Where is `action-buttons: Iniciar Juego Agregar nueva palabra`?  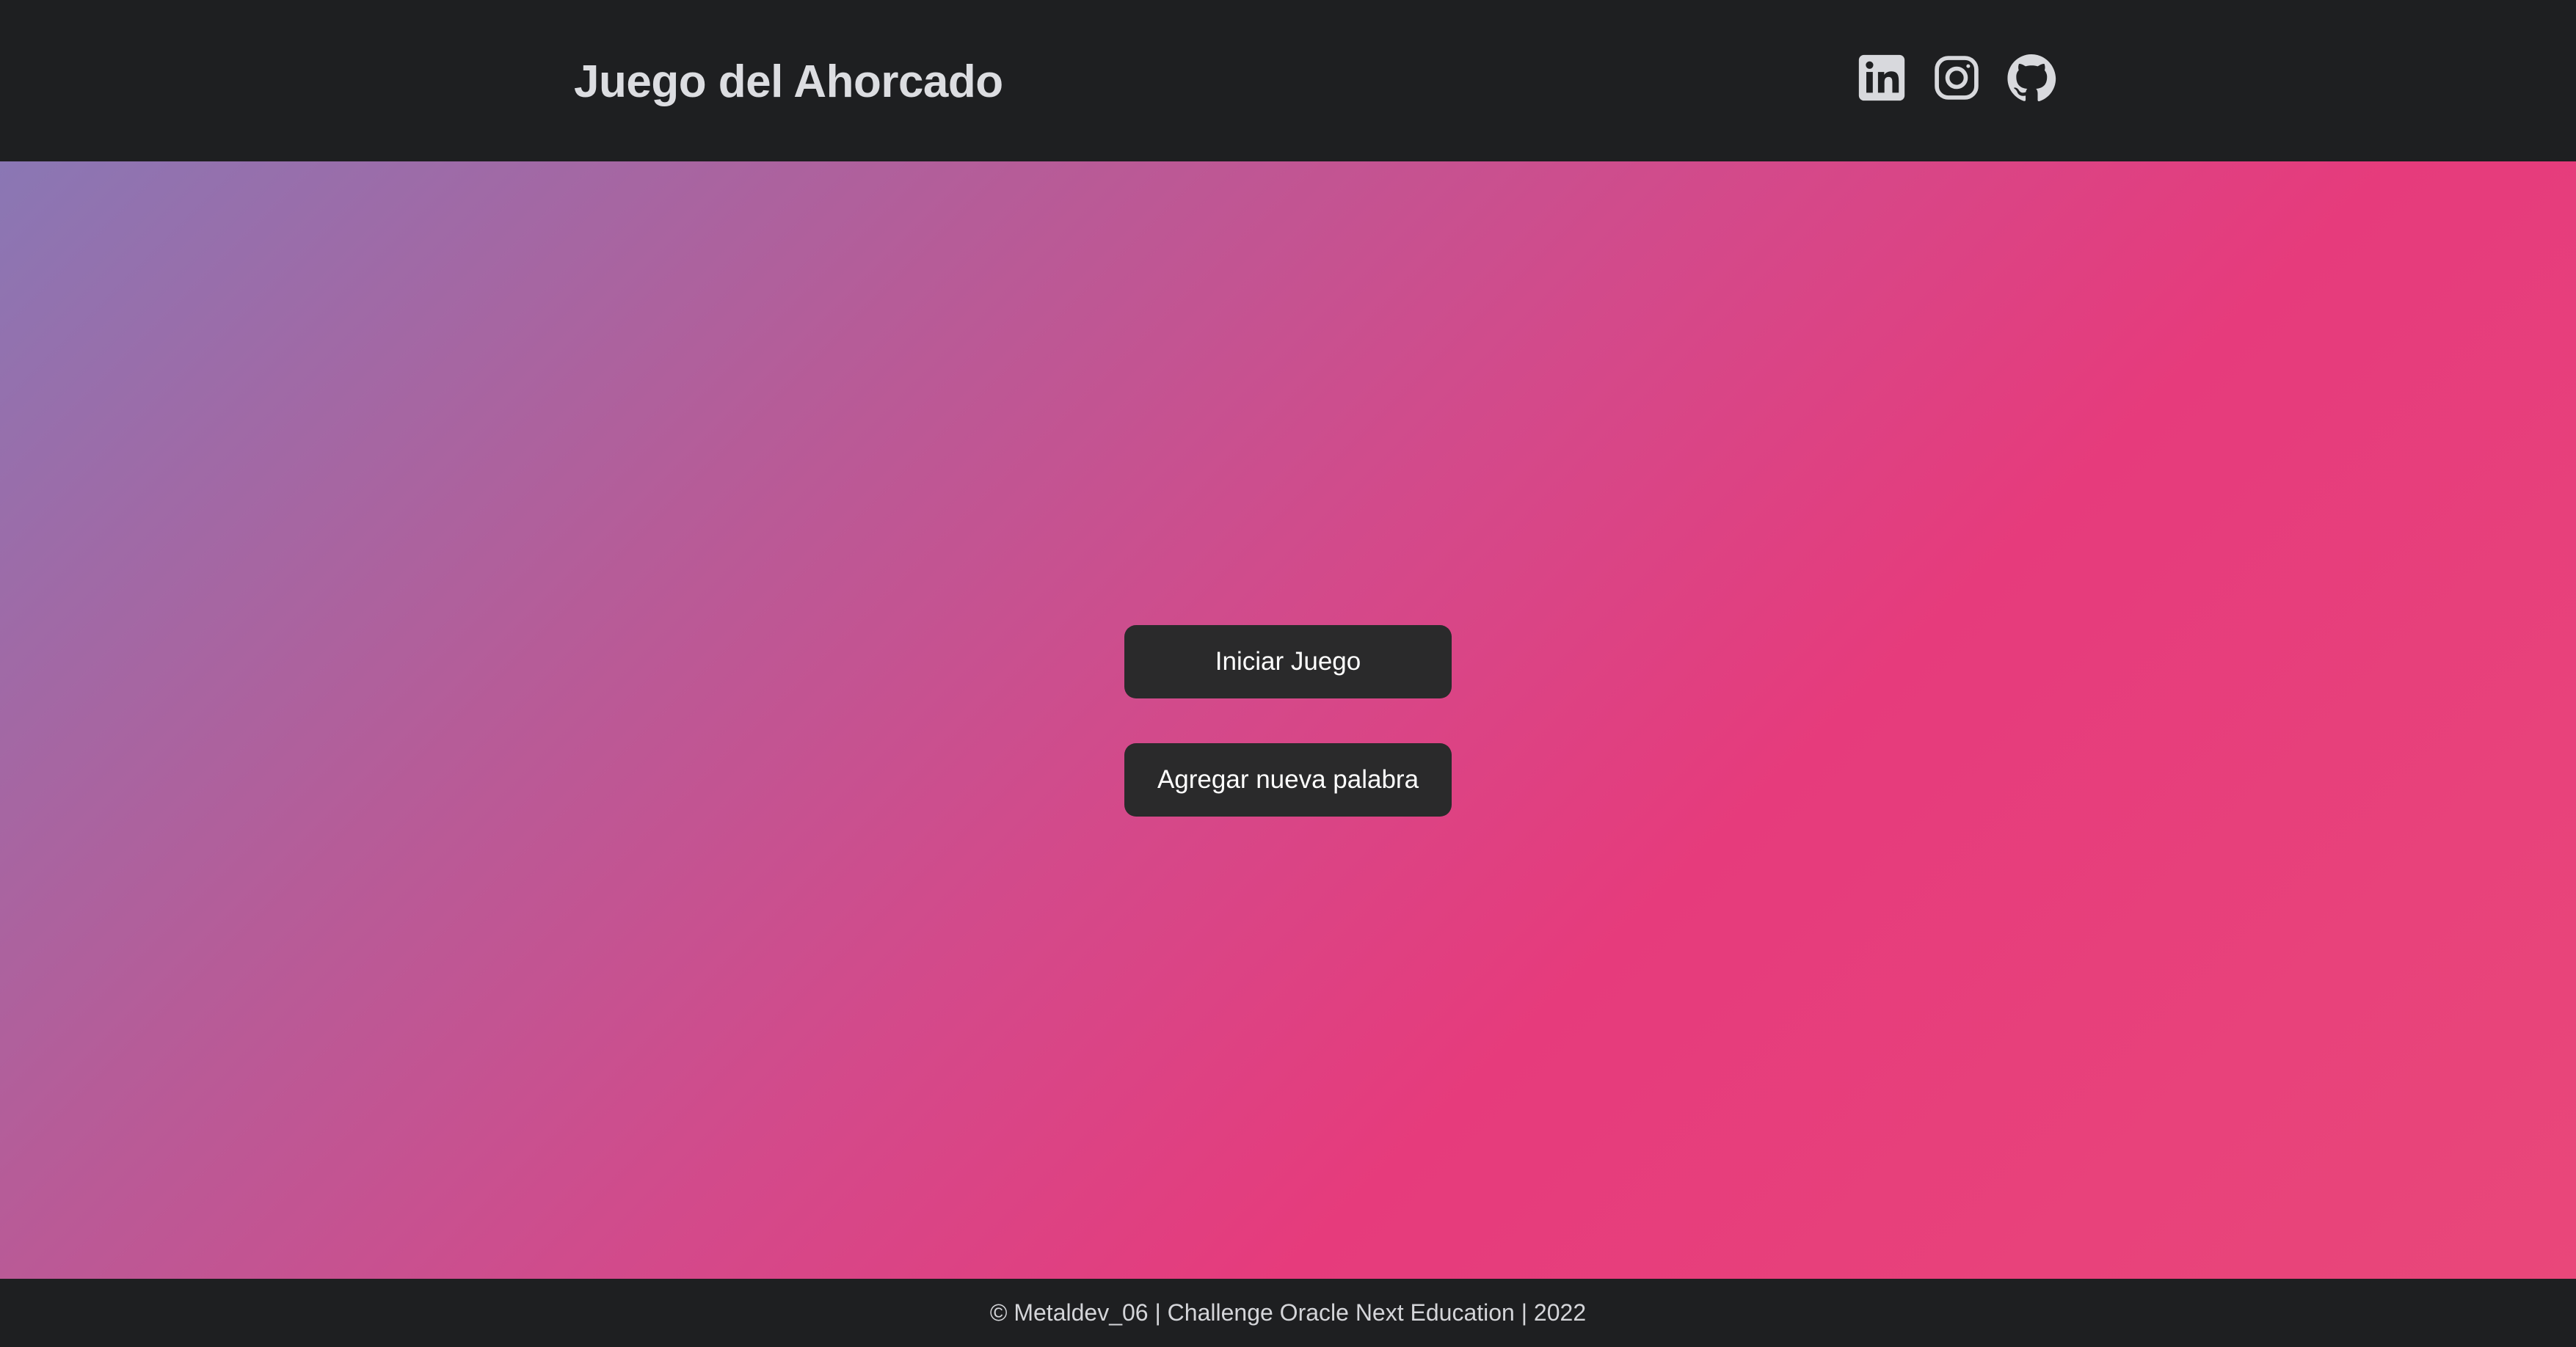 action-buttons: Iniciar Juego Agregar nueva palabra is located at coordinates (1288, 721).